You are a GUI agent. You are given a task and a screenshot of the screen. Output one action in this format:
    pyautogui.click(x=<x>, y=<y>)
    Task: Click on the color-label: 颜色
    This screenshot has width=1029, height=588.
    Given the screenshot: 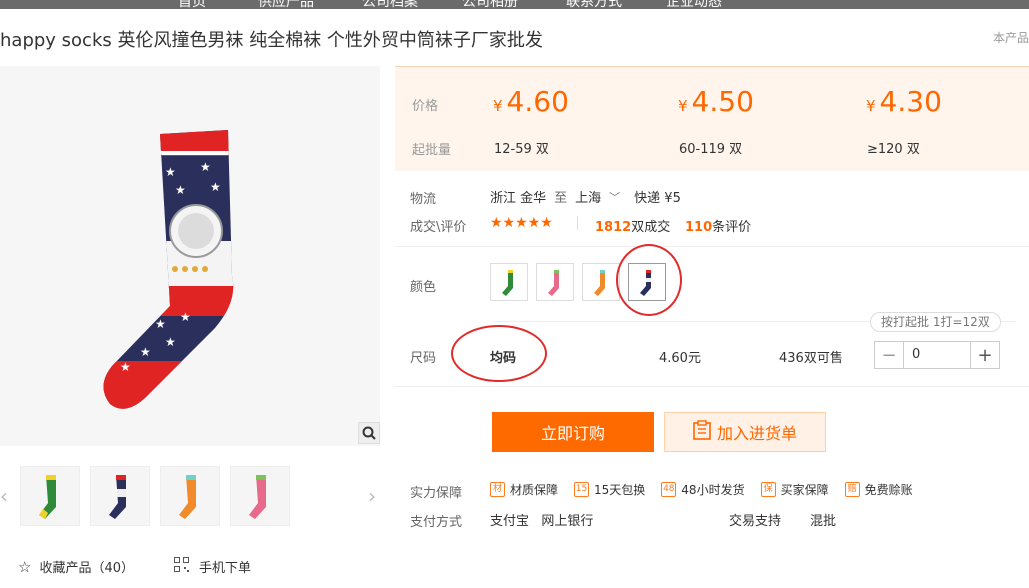 What is the action you would take?
    pyautogui.click(x=423, y=287)
    